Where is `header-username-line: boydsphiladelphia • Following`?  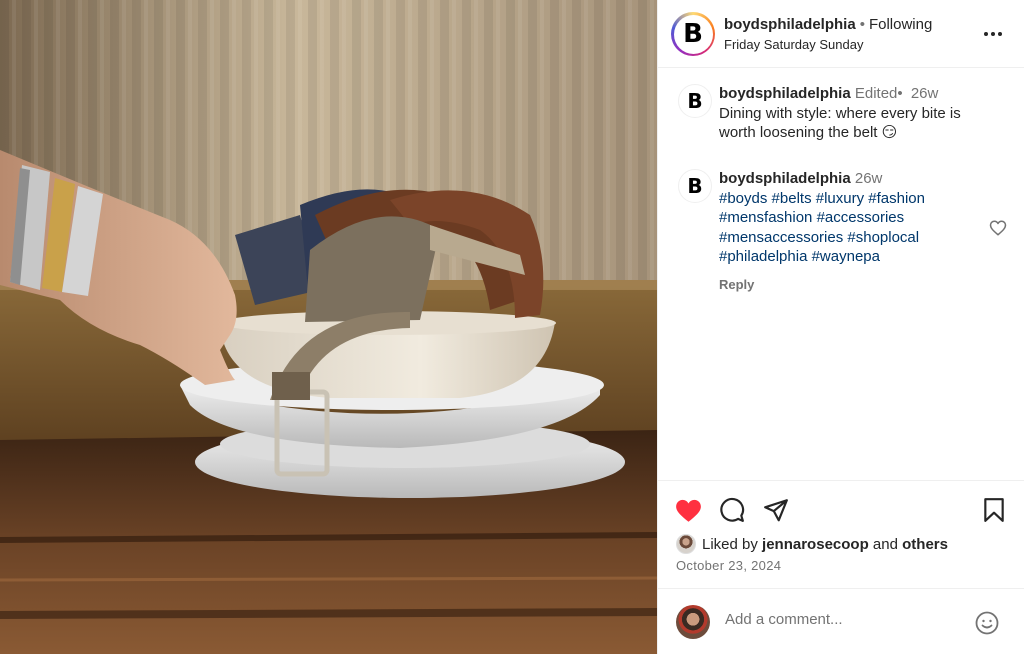
header-username-line: boydsphiladelphia • Following is located at coordinates (828, 24).